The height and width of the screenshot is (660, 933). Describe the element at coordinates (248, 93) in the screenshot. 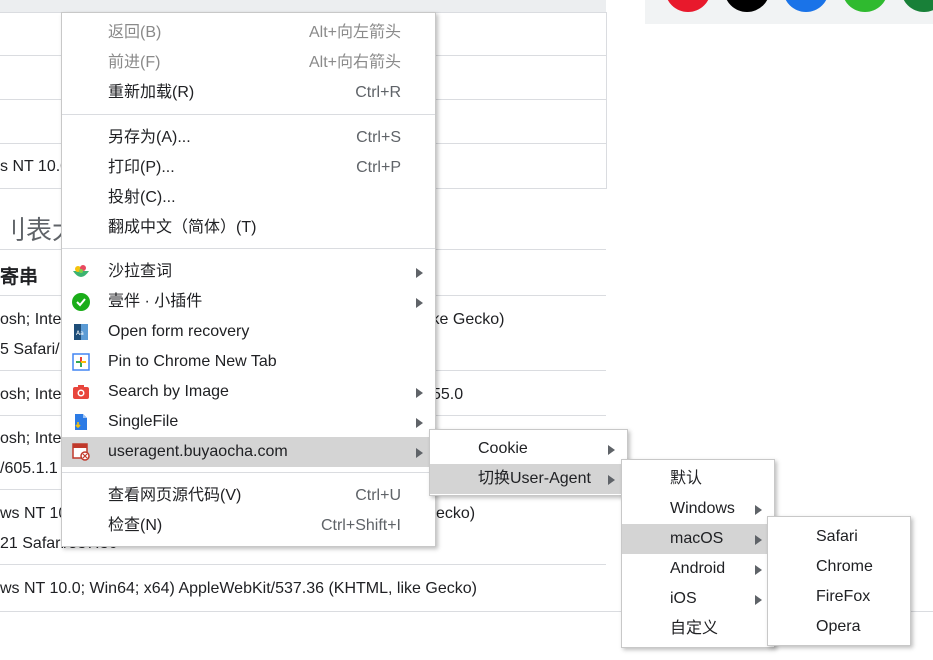

I see `menu-item-reload: 重新加载(R) Ctrl+R` at that location.